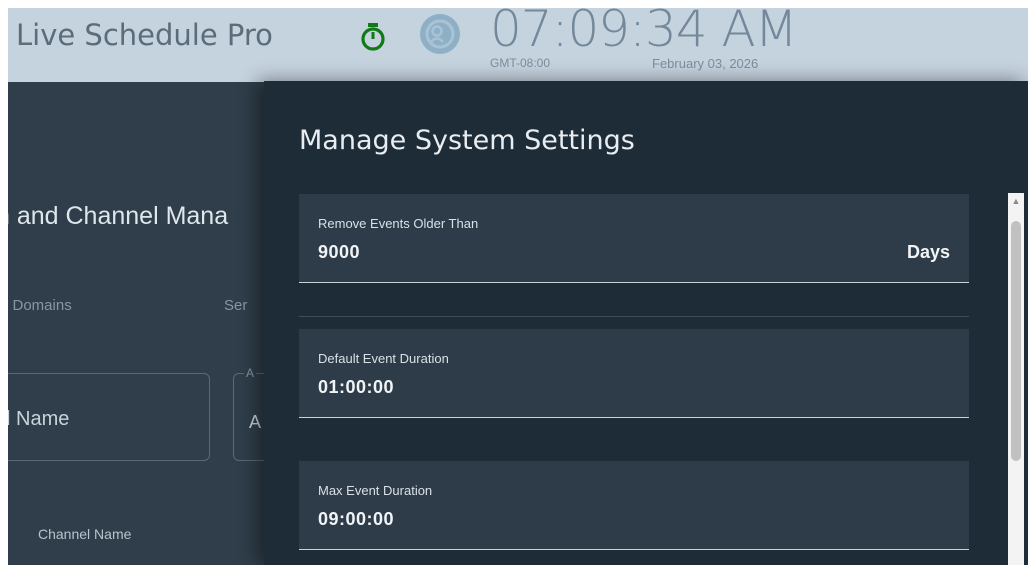 Image resolution: width=1028 pixels, height=565 pixels. Describe the element at coordinates (356, 519) in the screenshot. I see `max-duration-value: 09:00:00` at that location.